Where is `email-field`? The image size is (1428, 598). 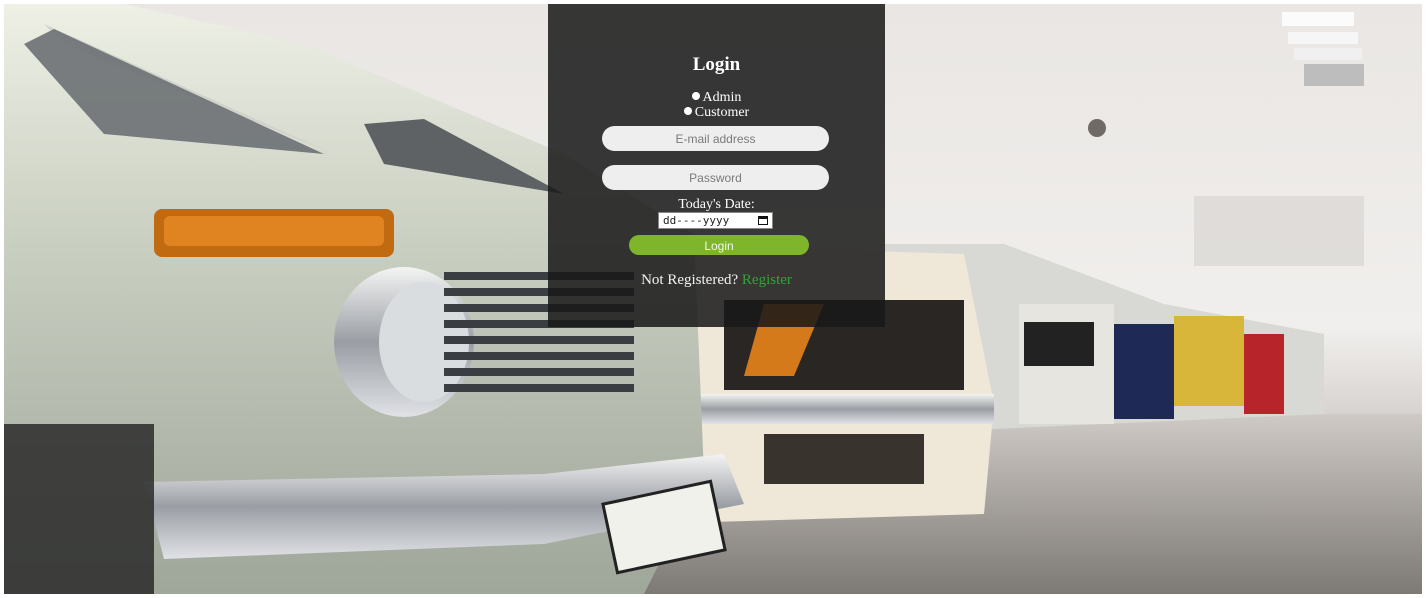 email-field is located at coordinates (715, 138).